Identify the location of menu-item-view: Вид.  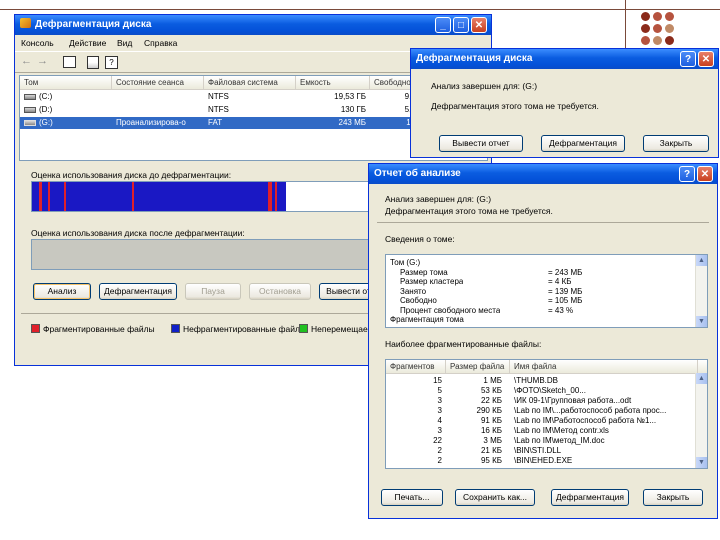
(124, 43).